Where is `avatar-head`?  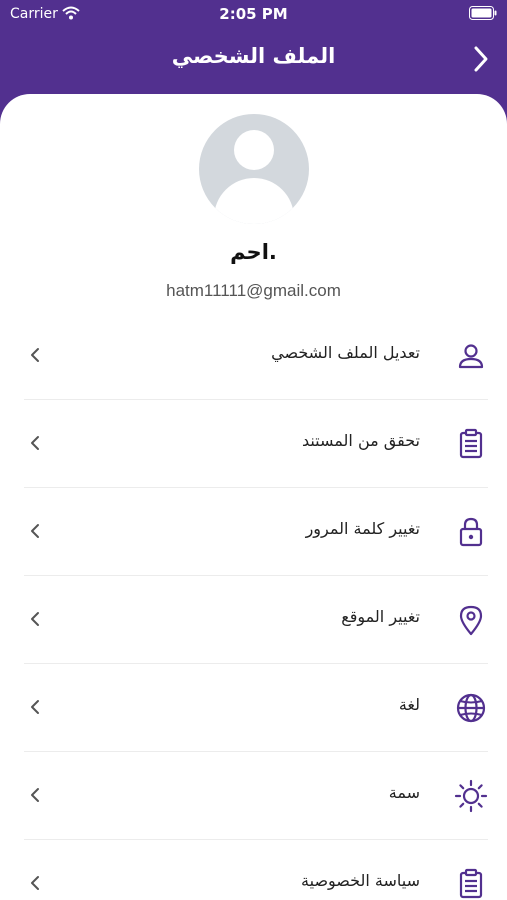 avatar-head is located at coordinates (254, 150).